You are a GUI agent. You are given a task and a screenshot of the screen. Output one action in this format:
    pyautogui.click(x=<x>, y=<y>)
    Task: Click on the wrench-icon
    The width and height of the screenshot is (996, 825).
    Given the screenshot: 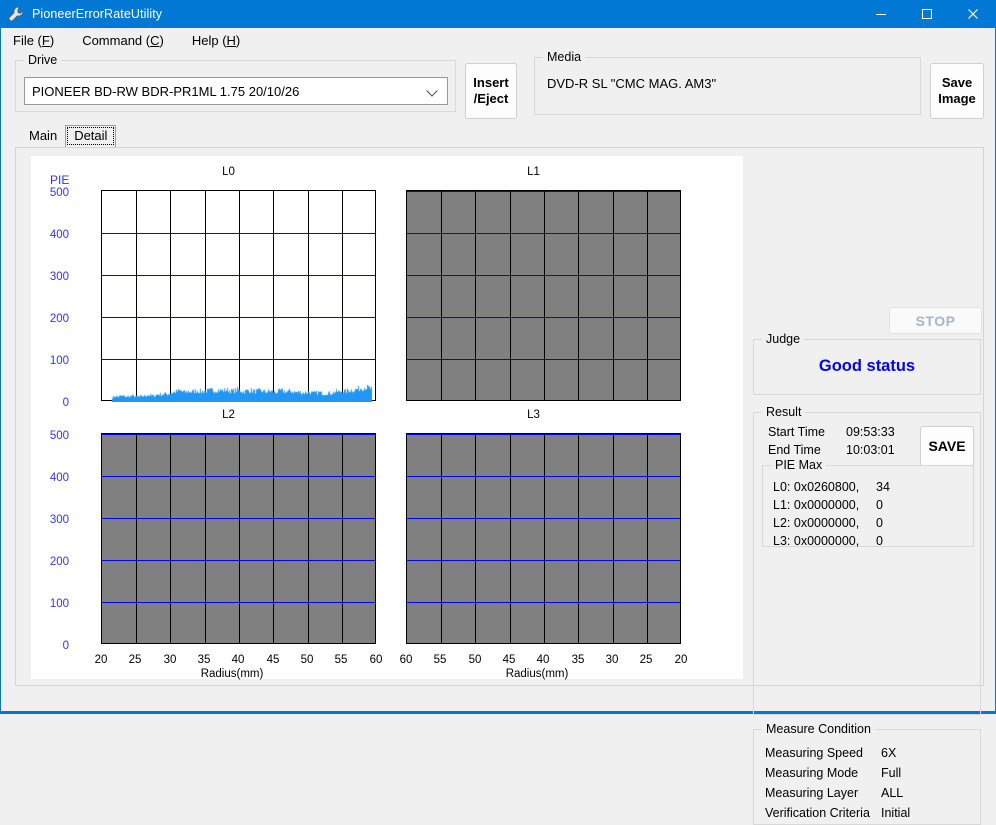 What is the action you would take?
    pyautogui.click(x=16, y=14)
    